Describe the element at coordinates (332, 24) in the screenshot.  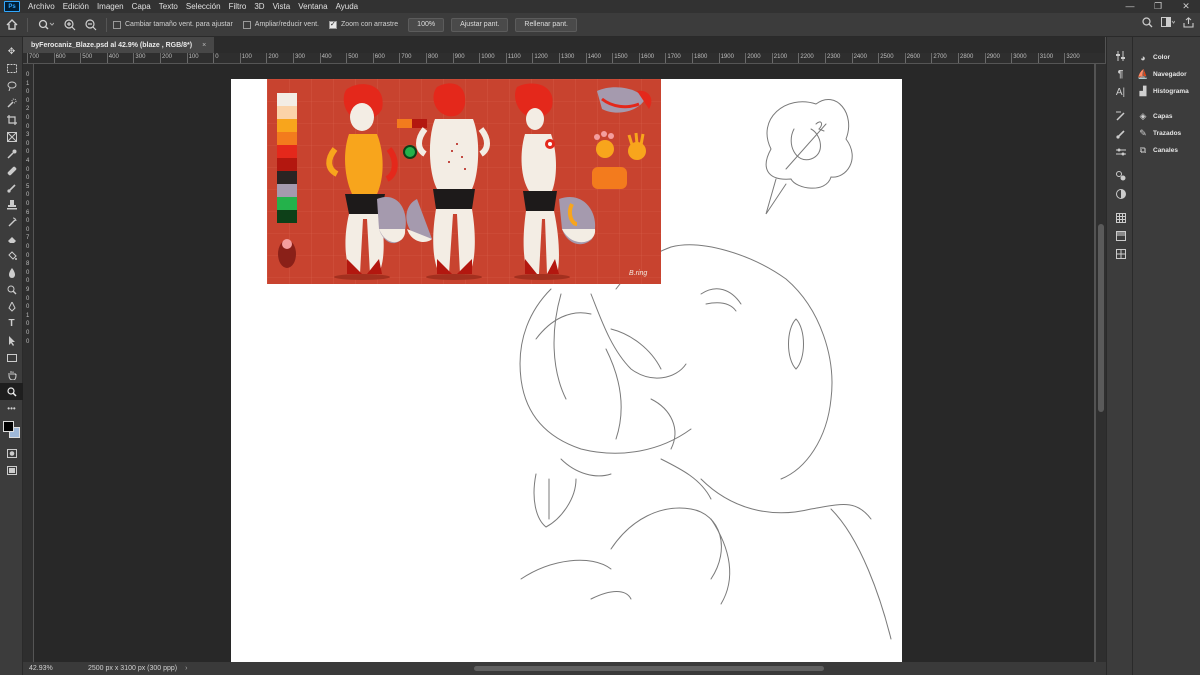
I see `checkbox-box-checked: ✓` at that location.